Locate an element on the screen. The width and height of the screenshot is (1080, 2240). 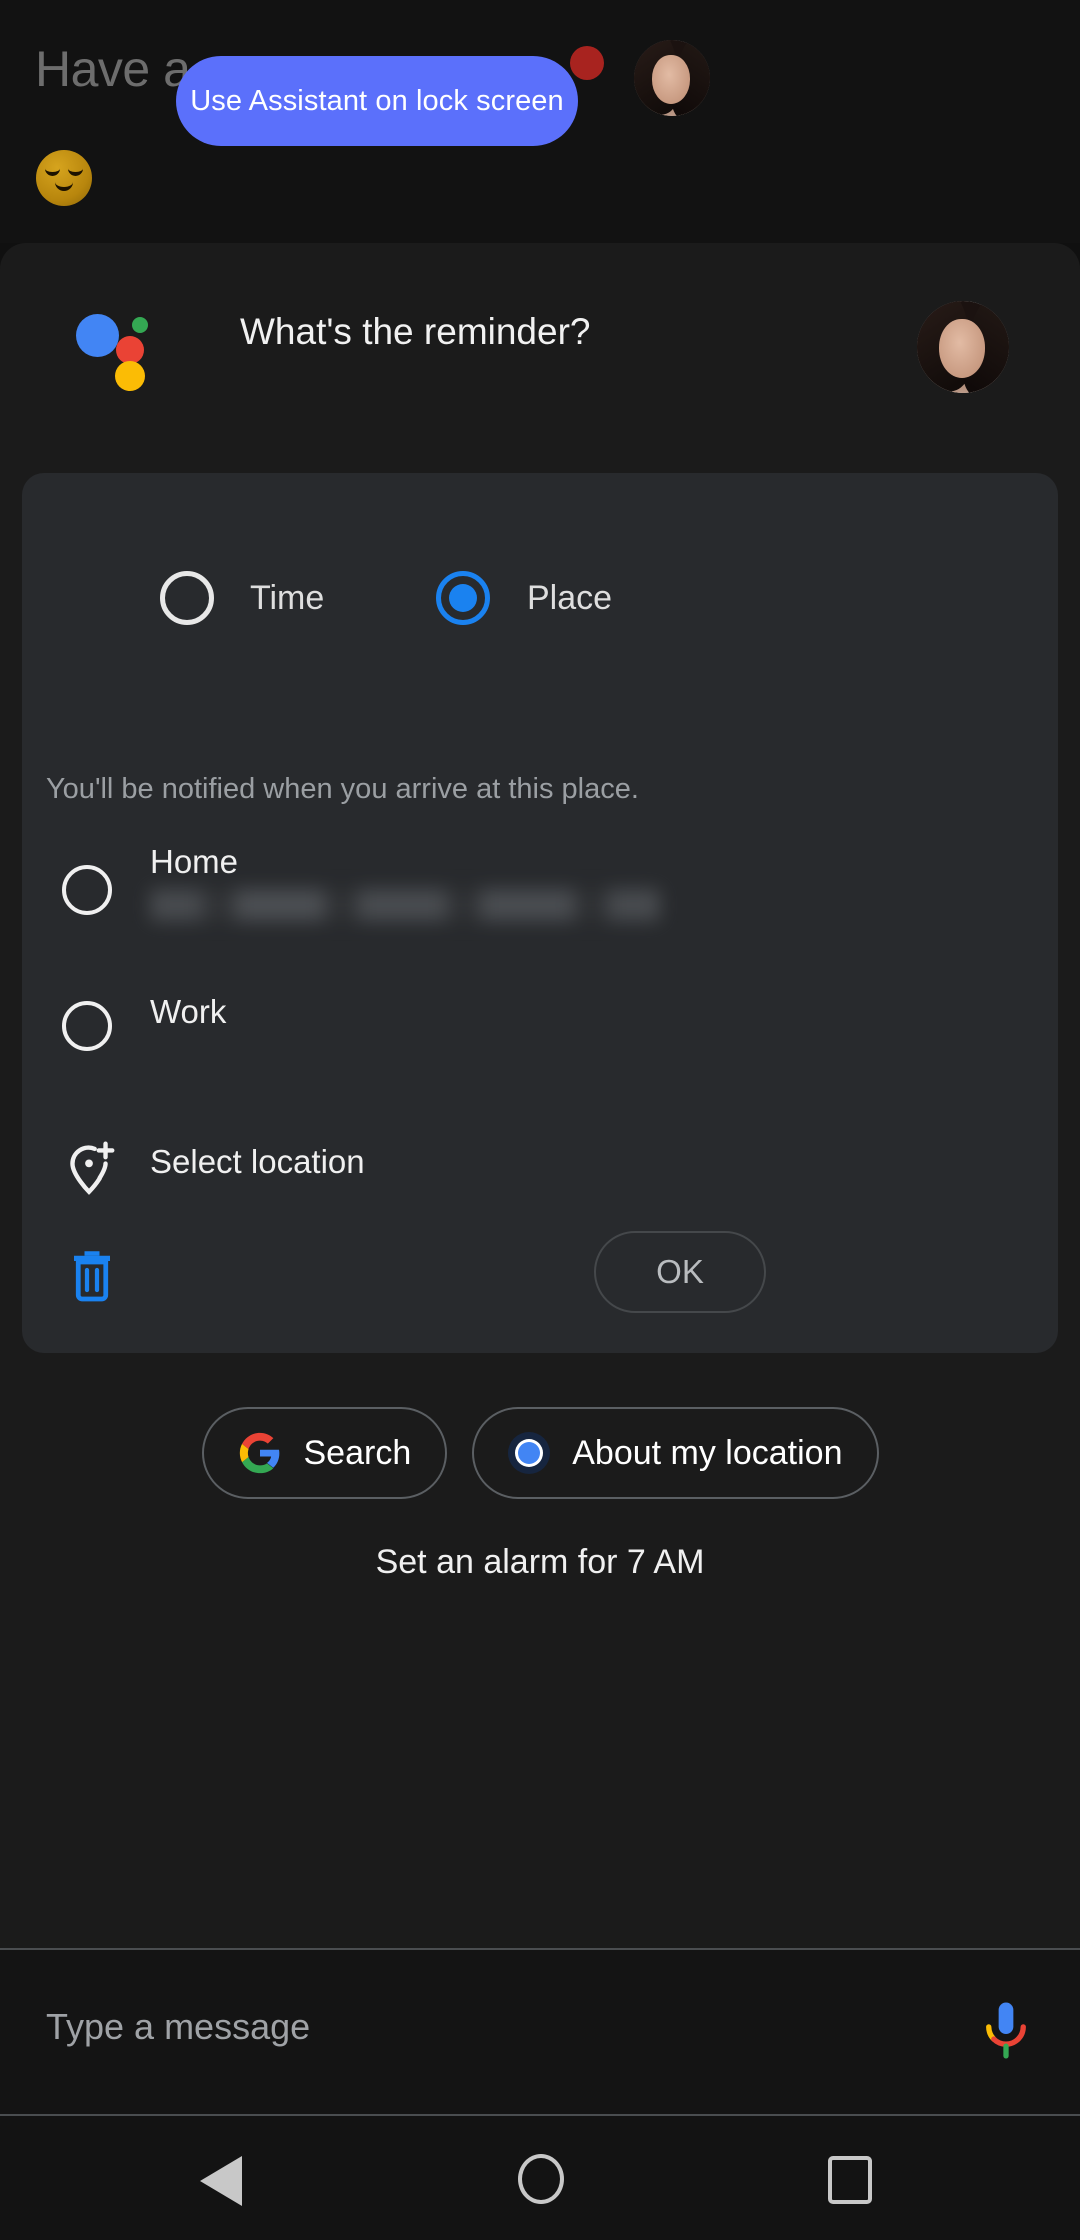
add-location-pin-icon is located at coordinates (89, 1168).